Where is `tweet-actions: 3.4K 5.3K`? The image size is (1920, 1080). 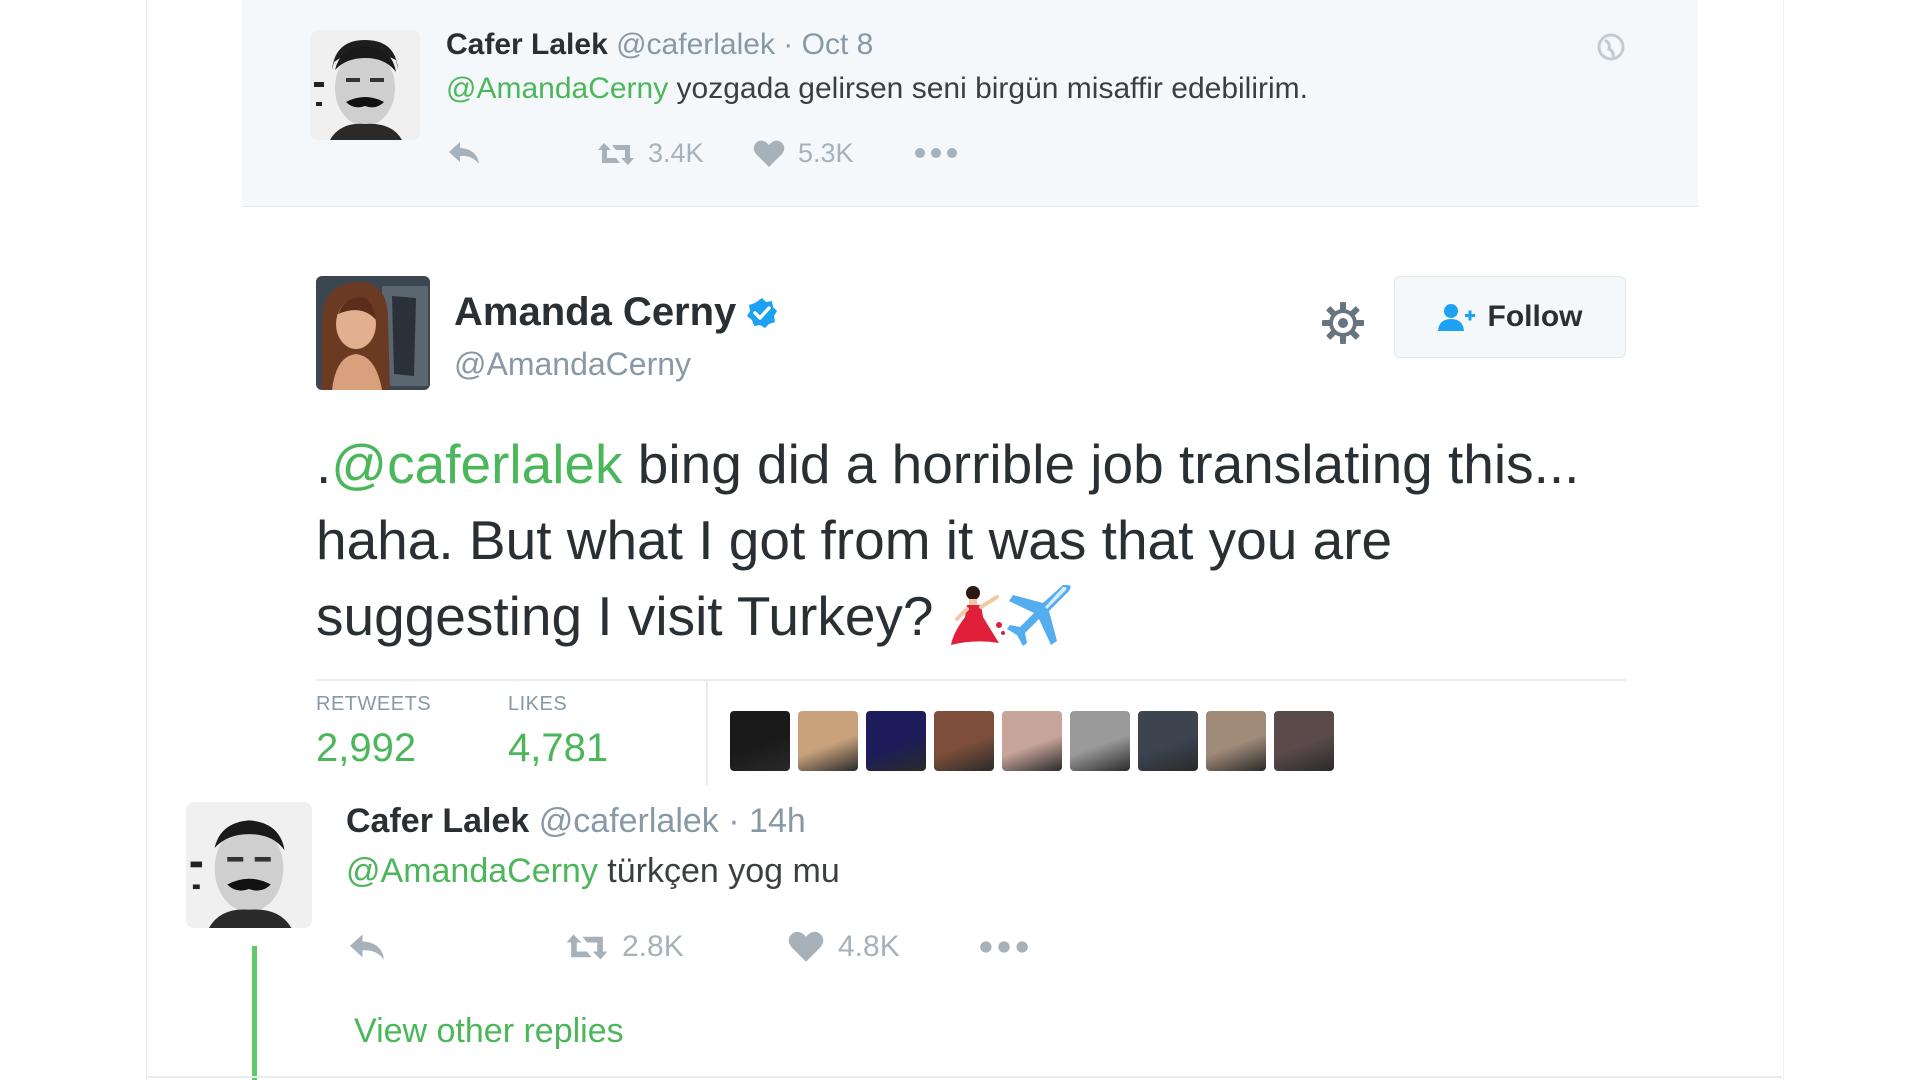 tweet-actions: 3.4K 5.3K is located at coordinates (756, 158).